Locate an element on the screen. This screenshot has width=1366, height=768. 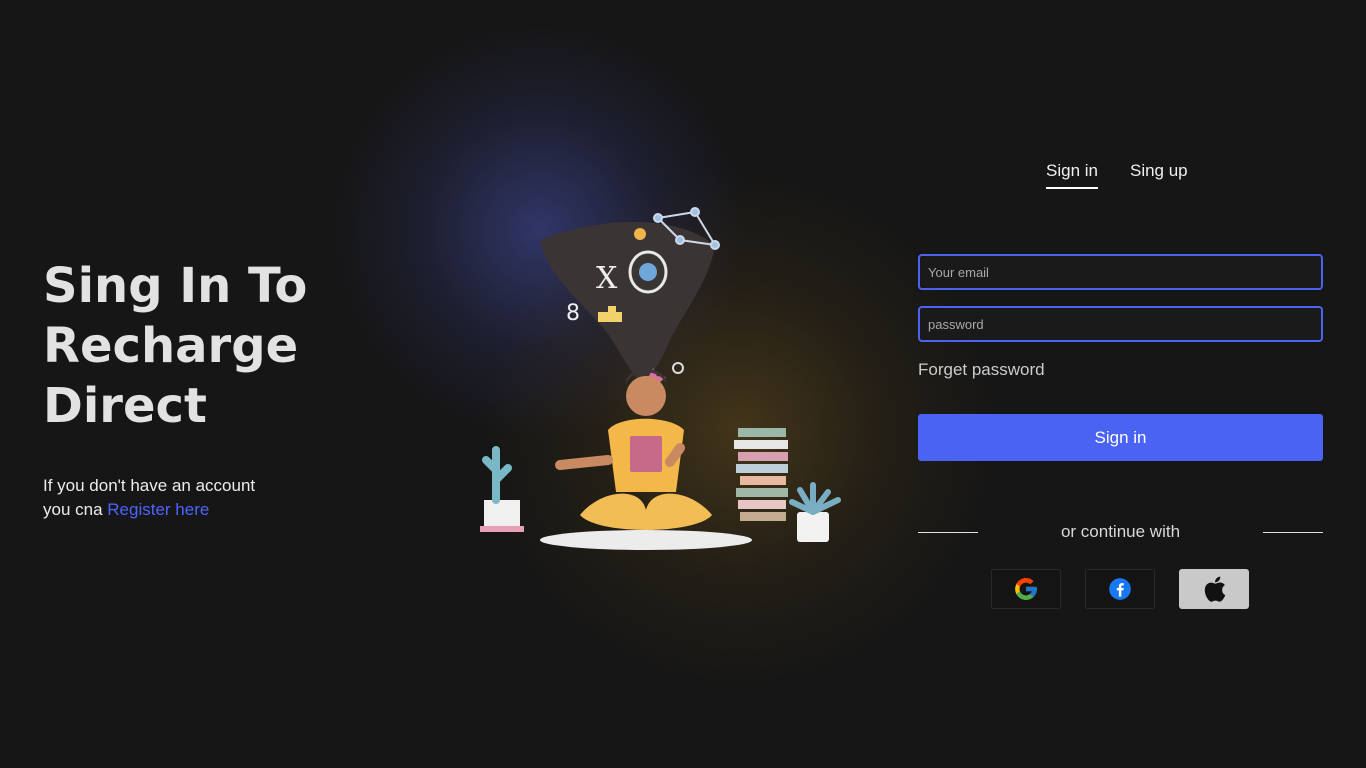
facebook-login-button is located at coordinates (1120, 589).